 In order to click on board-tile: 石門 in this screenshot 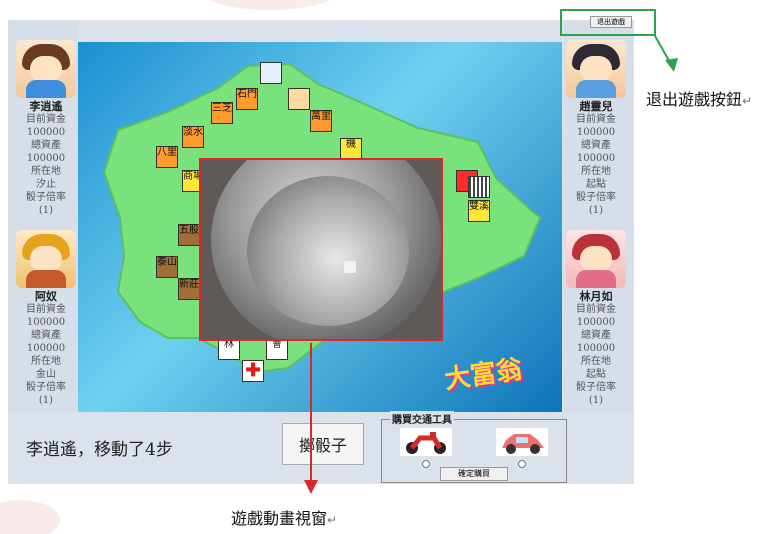, I will do `click(247, 99)`.